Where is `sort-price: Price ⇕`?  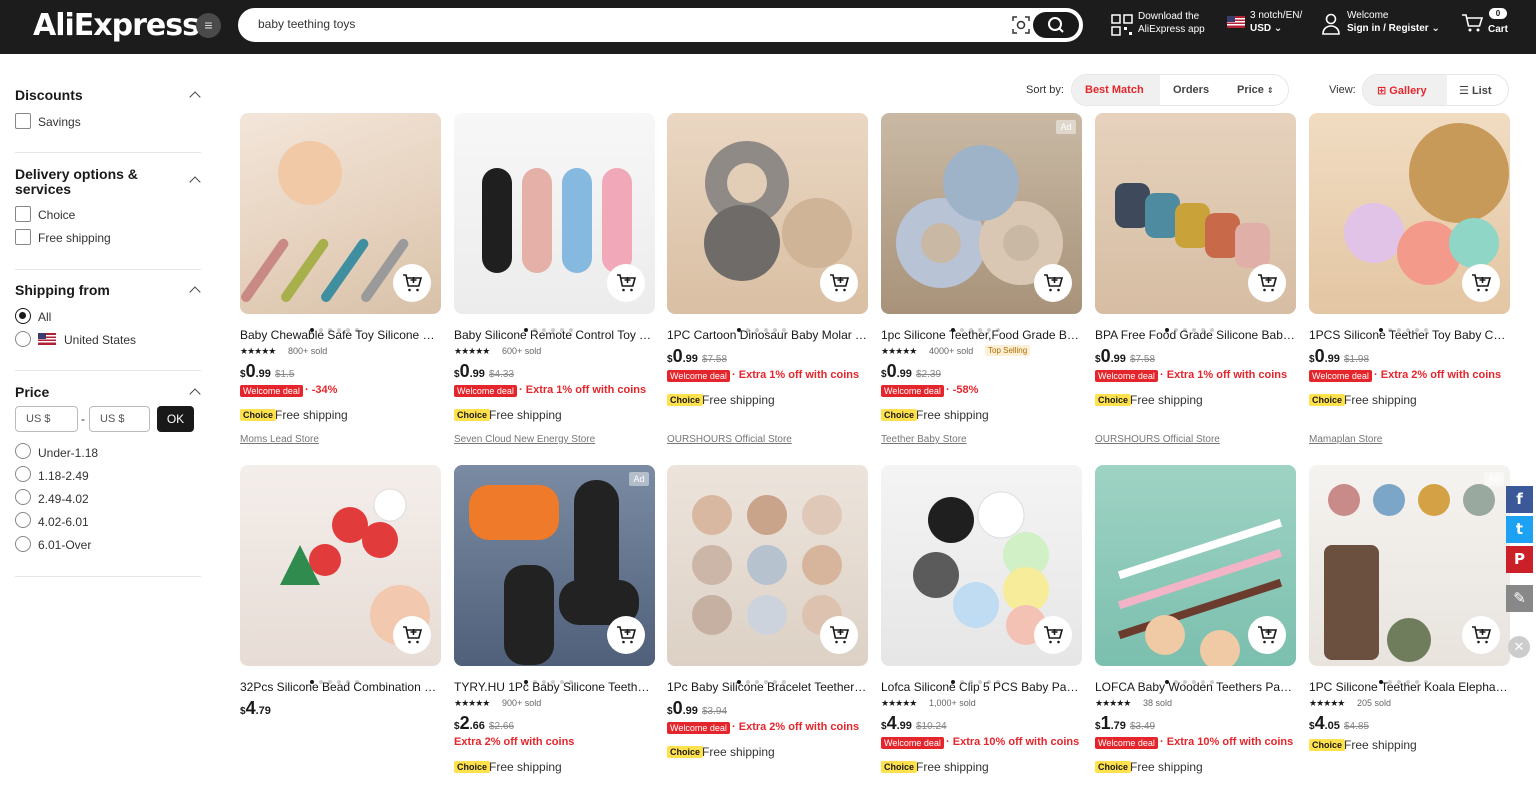 sort-price: Price ⇕ is located at coordinates (1255, 90).